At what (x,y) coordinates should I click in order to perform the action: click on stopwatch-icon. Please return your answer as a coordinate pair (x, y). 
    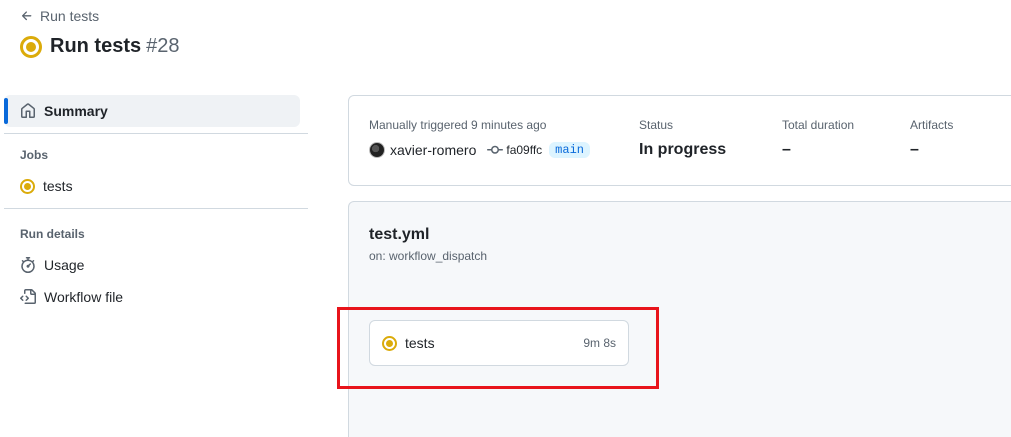
    Looking at the image, I should click on (28, 265).